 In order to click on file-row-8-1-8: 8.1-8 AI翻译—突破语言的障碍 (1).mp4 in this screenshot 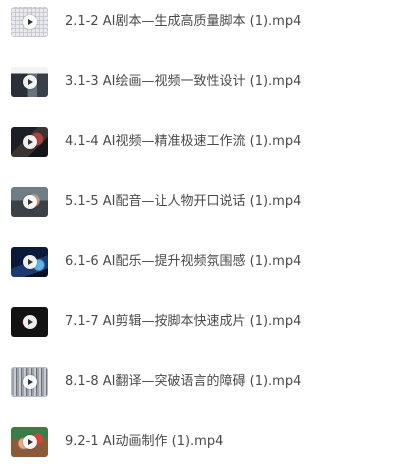, I will do `click(204, 383)`.